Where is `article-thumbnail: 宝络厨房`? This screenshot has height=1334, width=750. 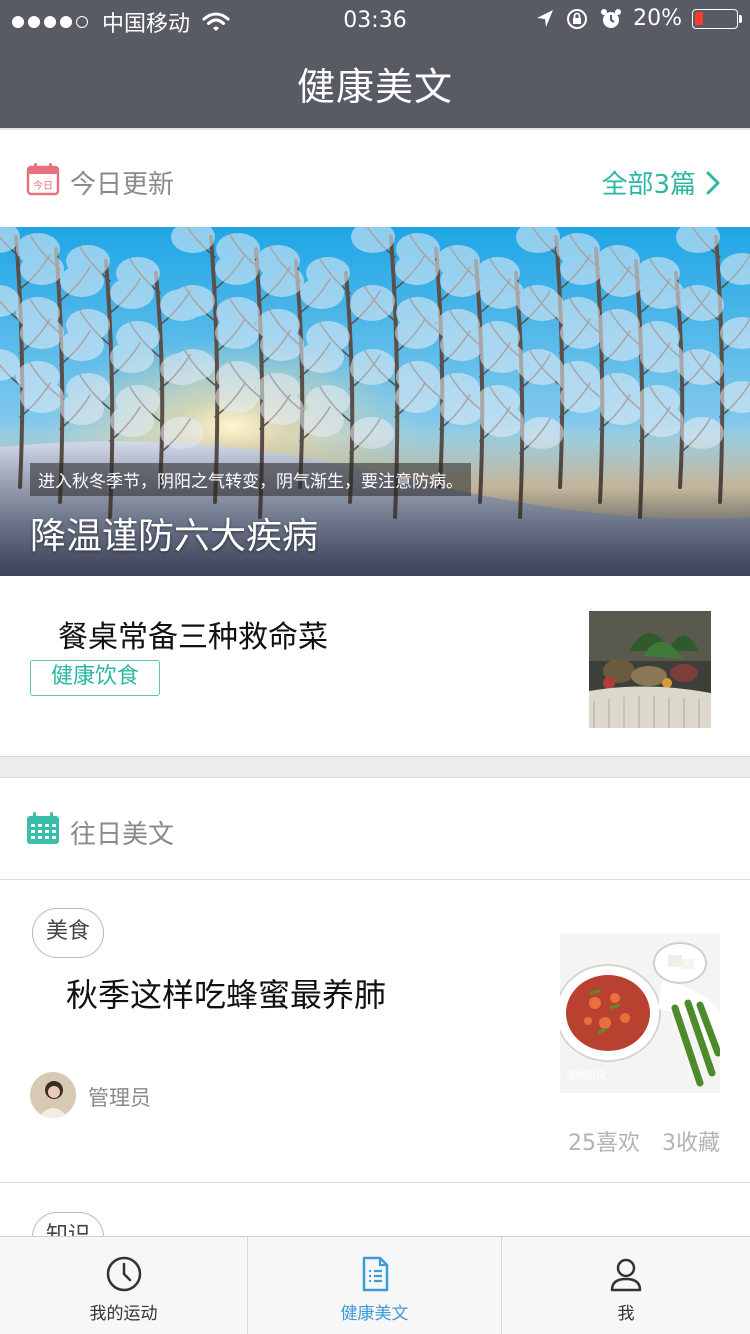
article-thumbnail: 宝络厨房 is located at coordinates (640, 1013).